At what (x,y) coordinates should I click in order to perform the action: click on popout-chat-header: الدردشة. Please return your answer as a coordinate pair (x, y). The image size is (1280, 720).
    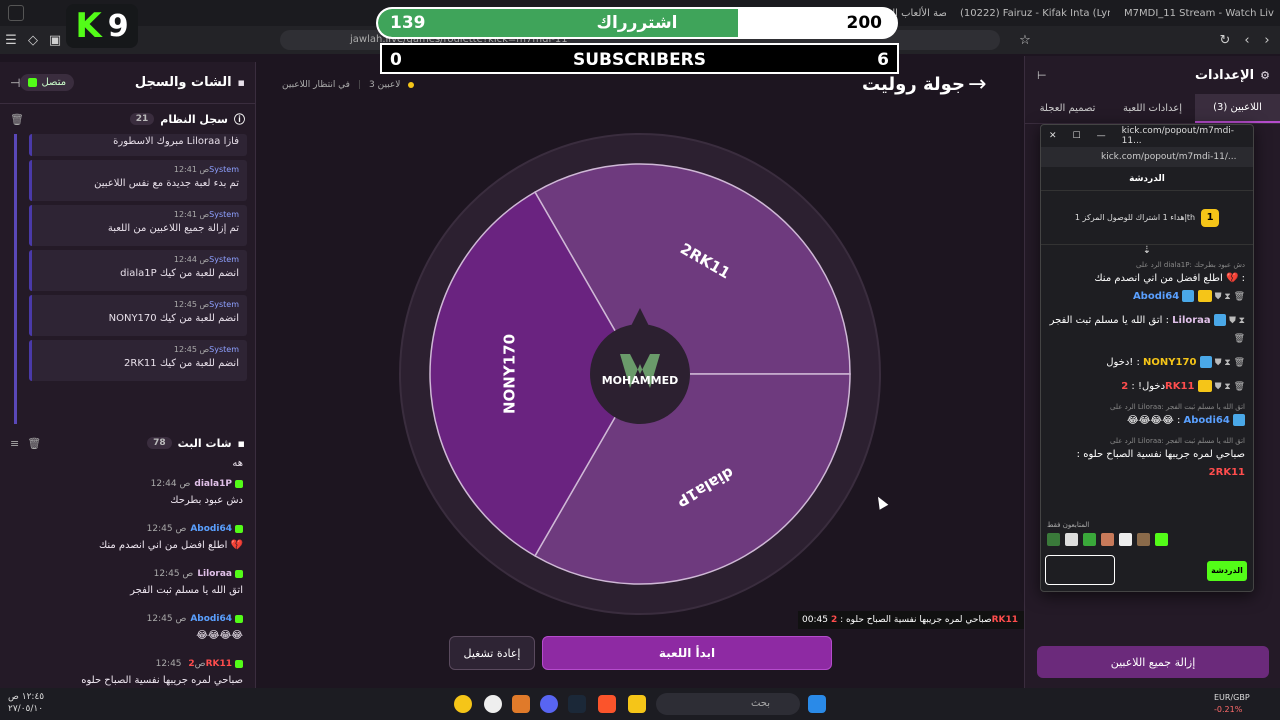
    Looking at the image, I should click on (1147, 179).